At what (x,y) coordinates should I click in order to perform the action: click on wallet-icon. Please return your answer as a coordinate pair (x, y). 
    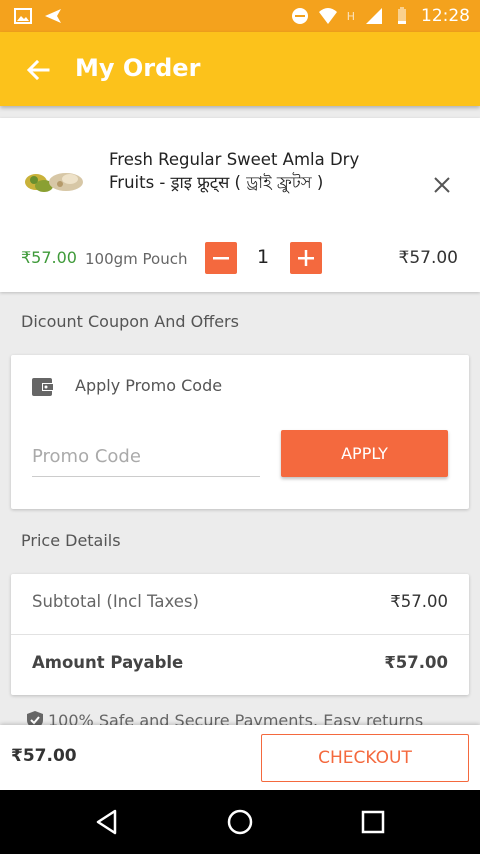
    Looking at the image, I should click on (43, 387).